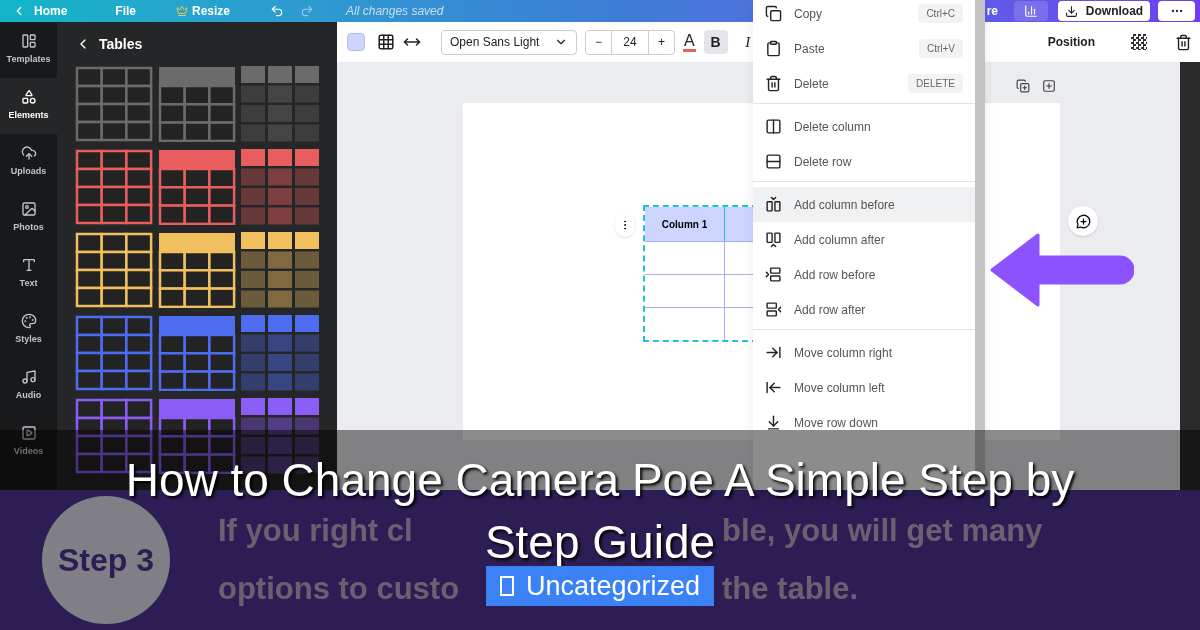 This screenshot has width=1200, height=630. I want to click on shapes-icon, so click(28, 97).